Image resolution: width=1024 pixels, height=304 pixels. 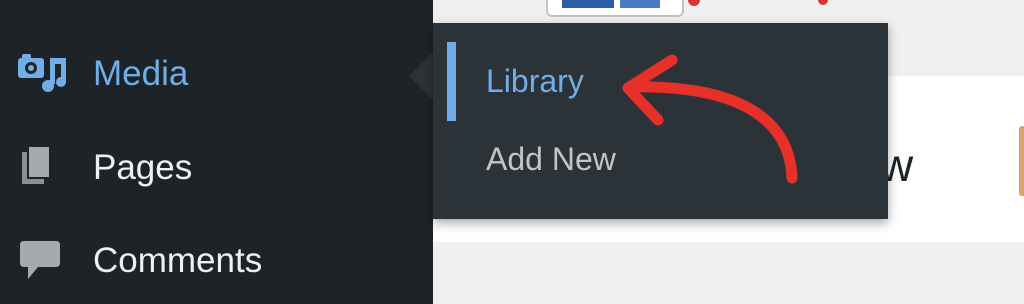 What do you see at coordinates (216, 74) in the screenshot?
I see `sidebar-item-media: Media` at bounding box center [216, 74].